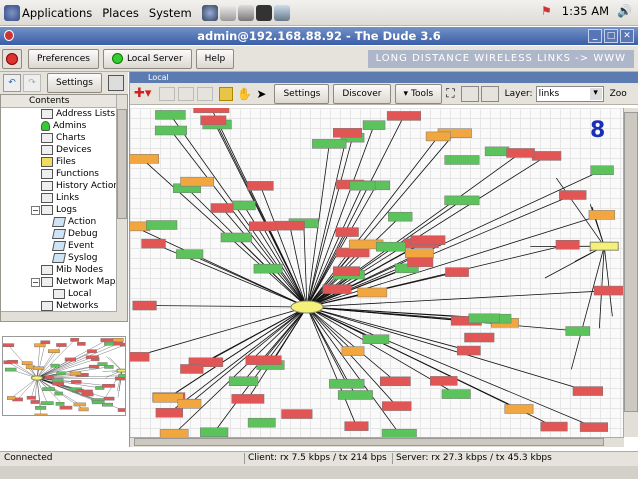 The image size is (638, 479). I want to click on back-icon: ↶, so click(12, 83).